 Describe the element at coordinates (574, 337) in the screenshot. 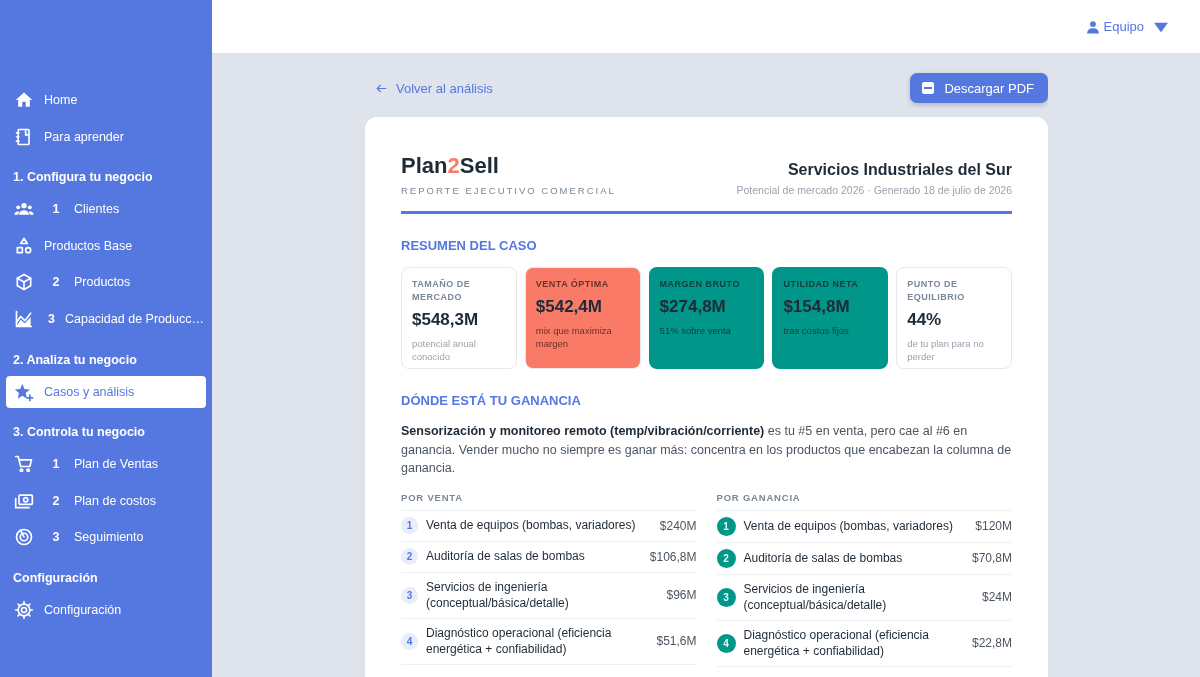

I see `kpi-note: mix que maximiza margen` at that location.